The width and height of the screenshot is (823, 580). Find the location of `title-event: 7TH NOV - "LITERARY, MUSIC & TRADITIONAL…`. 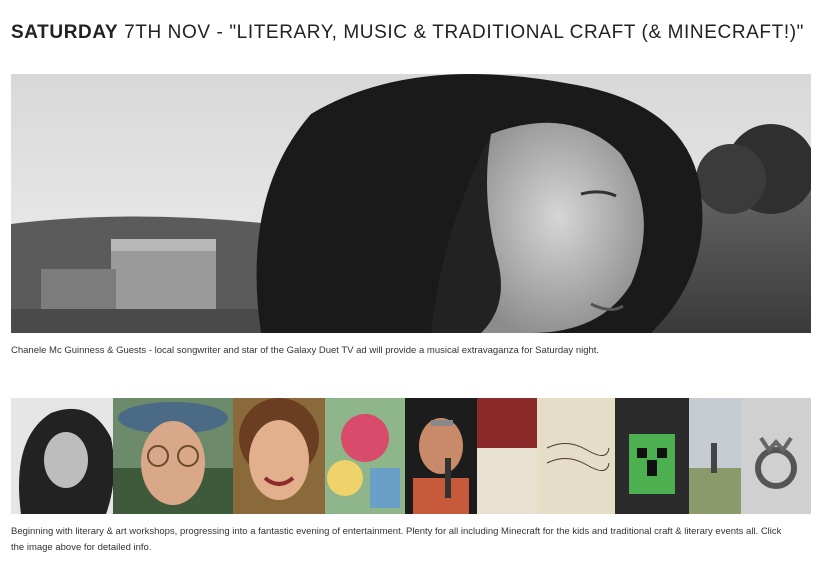

title-event: 7TH NOV - "LITERARY, MUSIC & TRADITIONAL… is located at coordinates (461, 32).